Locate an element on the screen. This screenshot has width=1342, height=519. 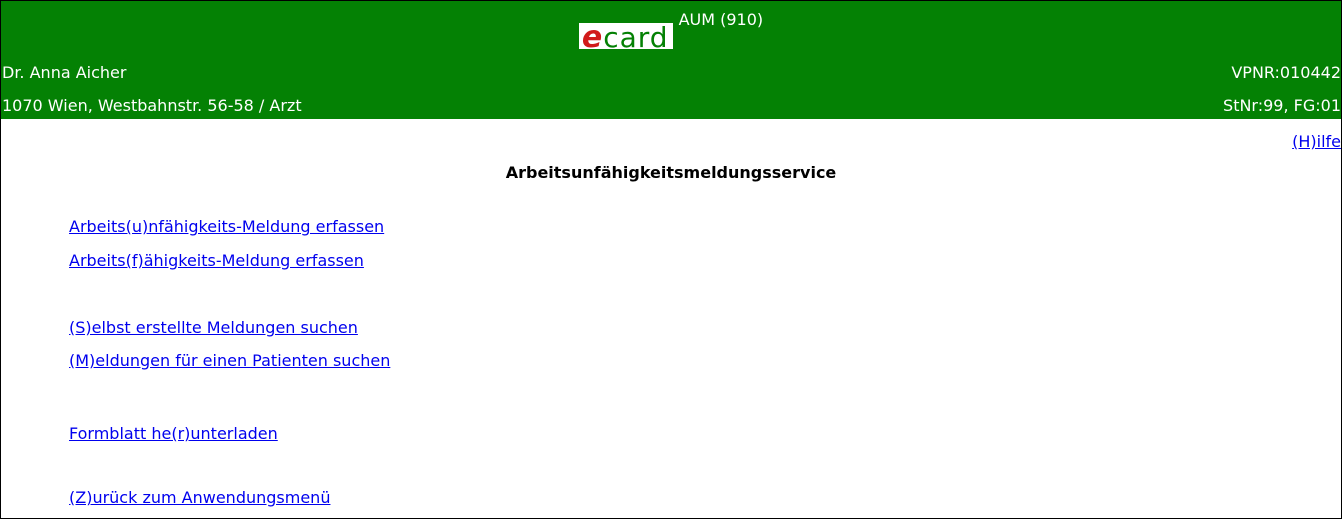
menu-link-patient-suchen: (M)eldungen für einen Patienten suchen is located at coordinates (229, 361).